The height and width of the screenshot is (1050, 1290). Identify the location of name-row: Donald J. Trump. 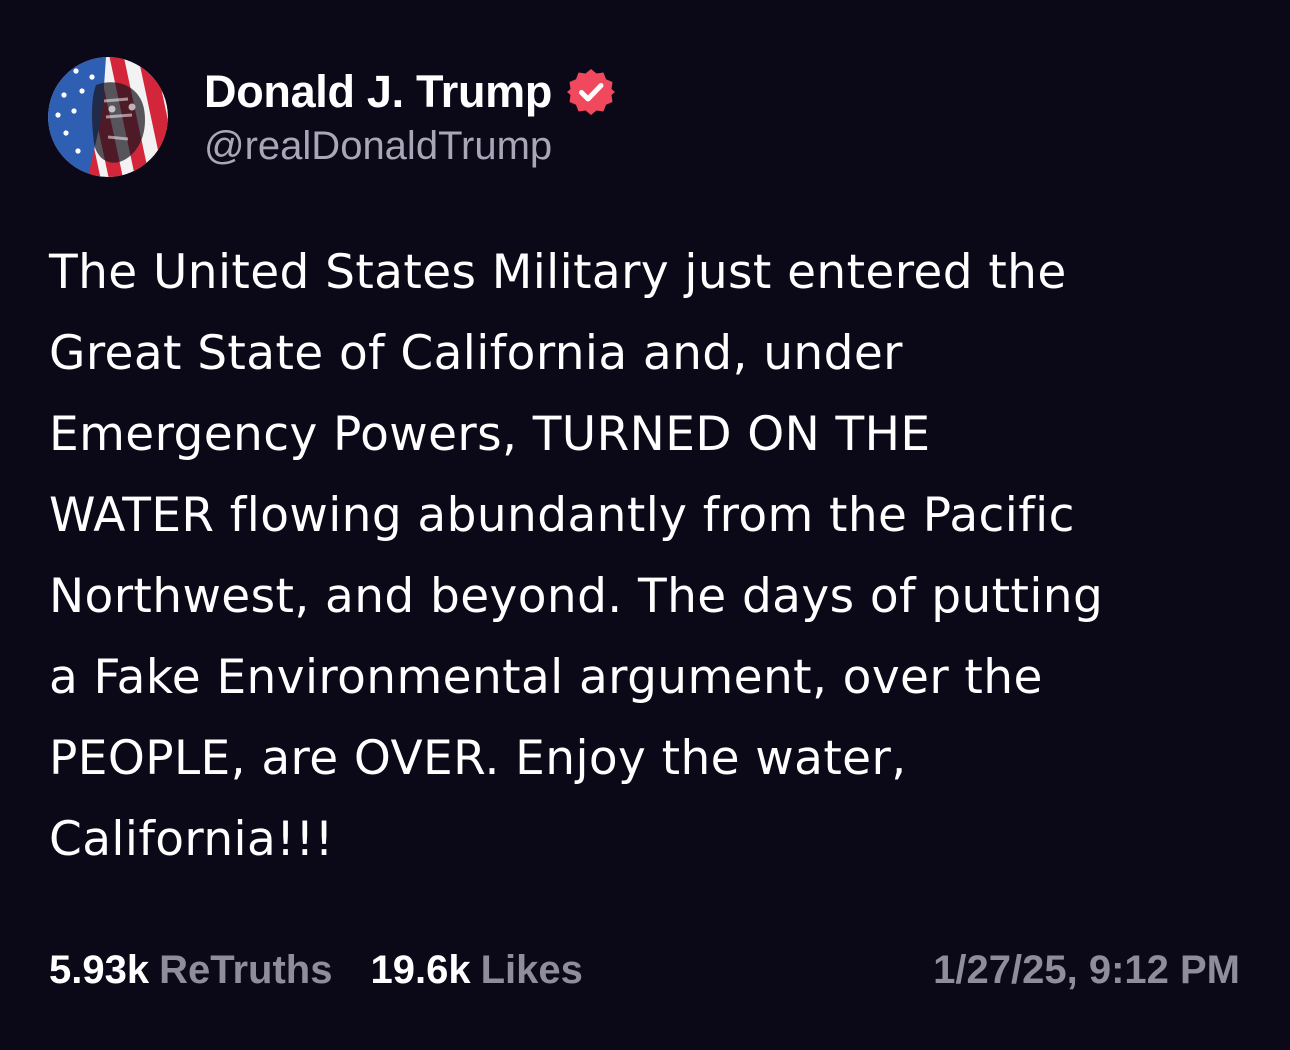
(410, 92).